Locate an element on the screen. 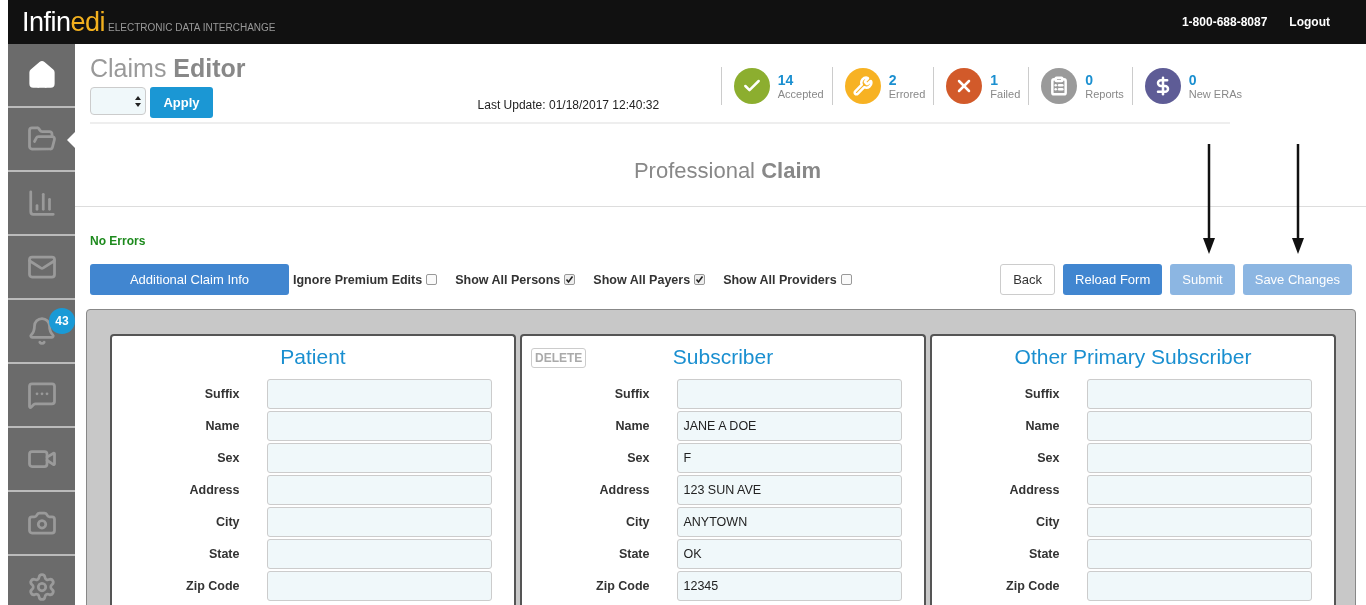 The width and height of the screenshot is (1366, 605). active-pointer is located at coordinates (71, 140).